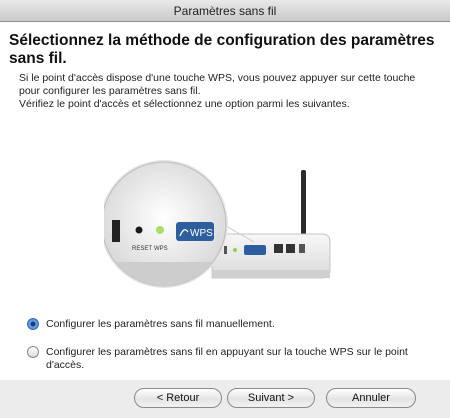 The height and width of the screenshot is (418, 450). I want to click on radio-manual, so click(33, 324).